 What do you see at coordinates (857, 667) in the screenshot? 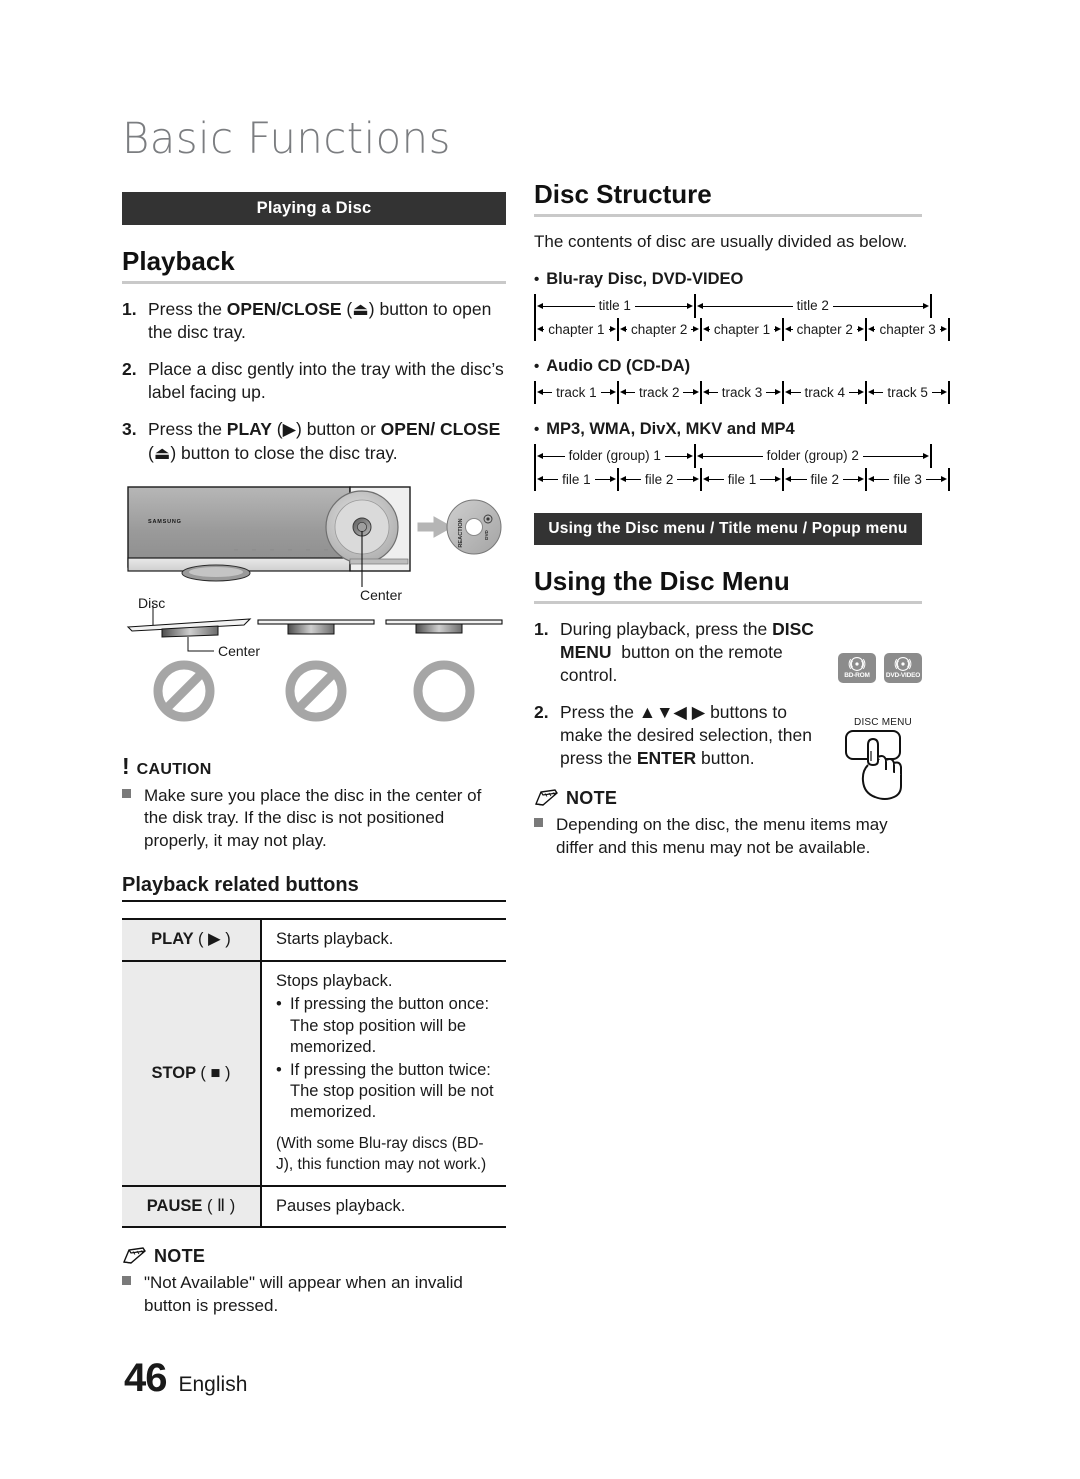
I see `bd-rom-badge: BD-ROM` at bounding box center [857, 667].